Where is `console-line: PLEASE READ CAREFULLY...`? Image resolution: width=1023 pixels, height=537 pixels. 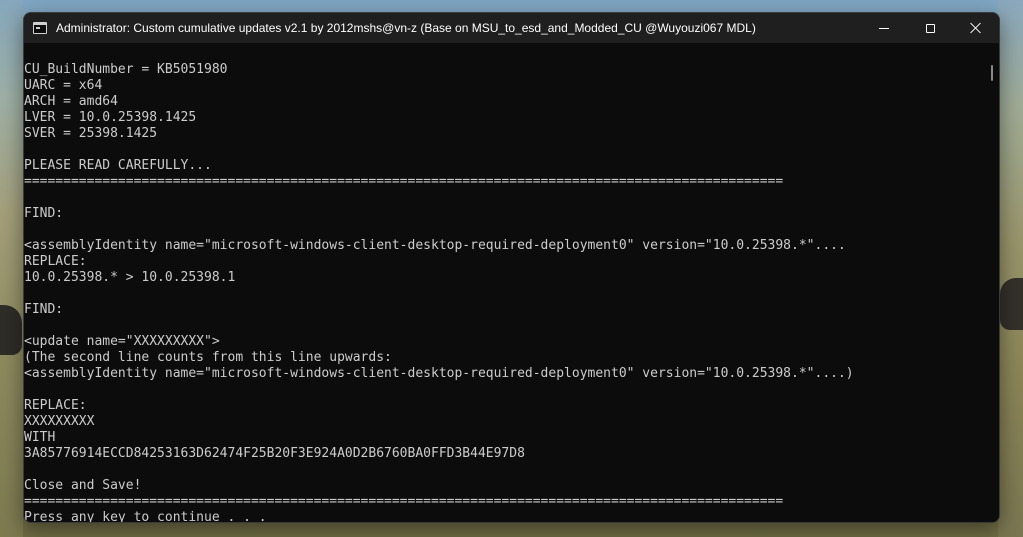 console-line: PLEASE READ CAREFULLY... is located at coordinates (118, 165).